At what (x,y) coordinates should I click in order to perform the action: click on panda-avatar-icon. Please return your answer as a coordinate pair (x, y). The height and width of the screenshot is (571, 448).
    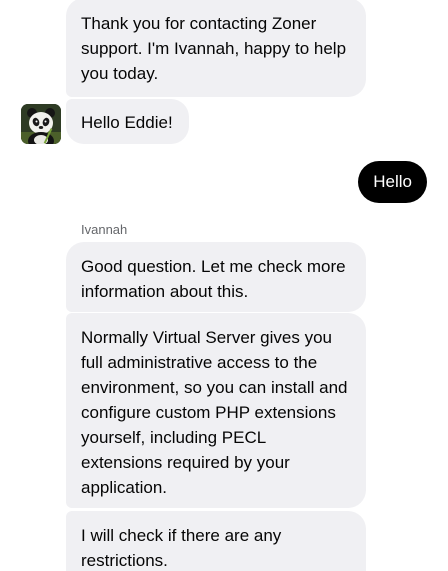
    Looking at the image, I should click on (41, 124).